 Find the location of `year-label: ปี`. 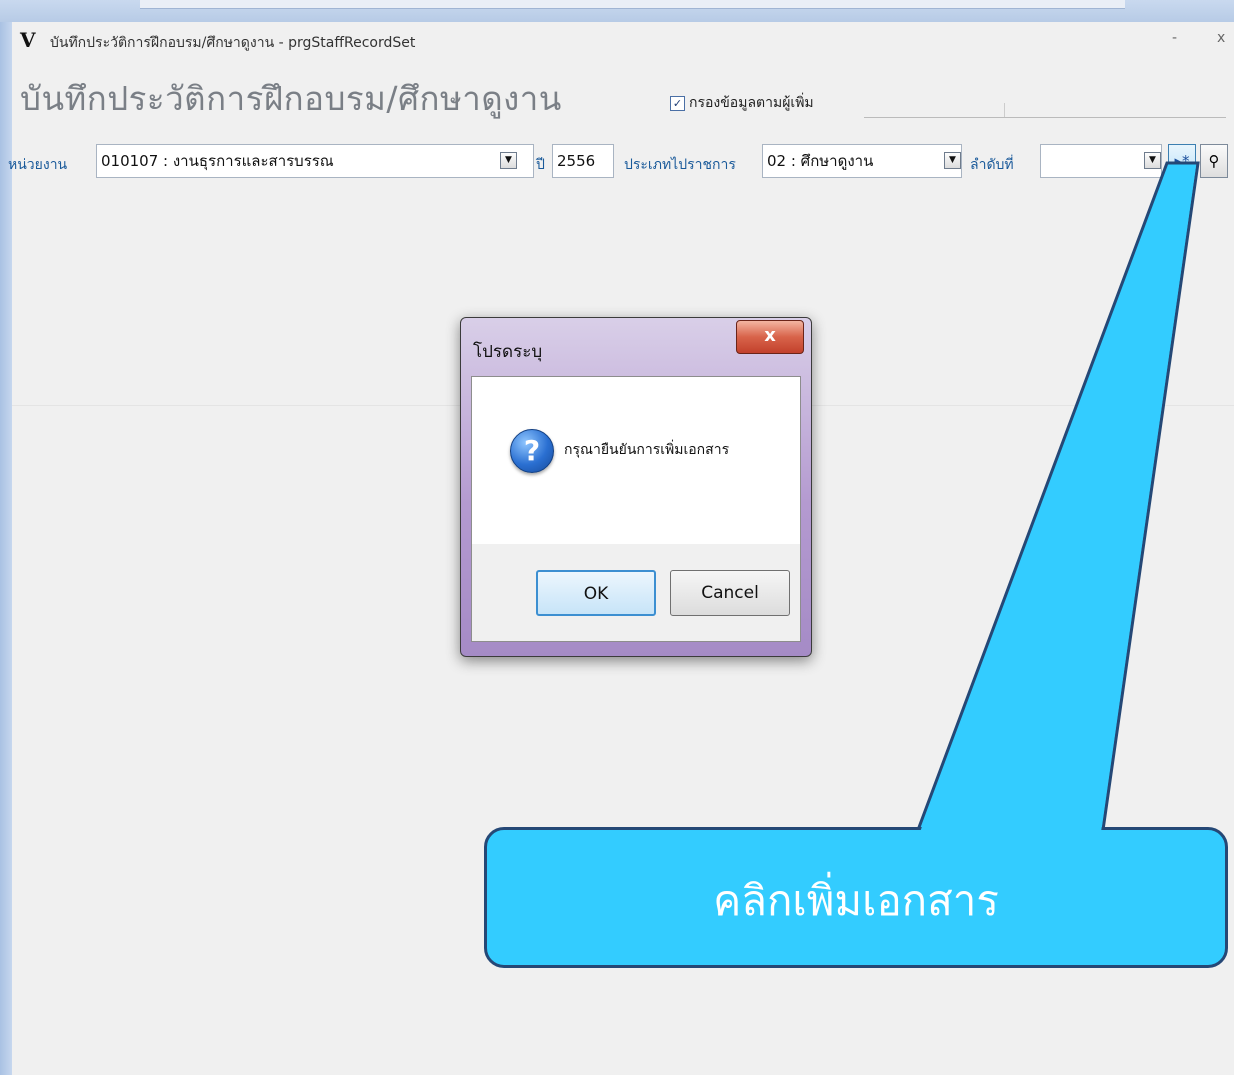

year-label: ปี is located at coordinates (540, 165).